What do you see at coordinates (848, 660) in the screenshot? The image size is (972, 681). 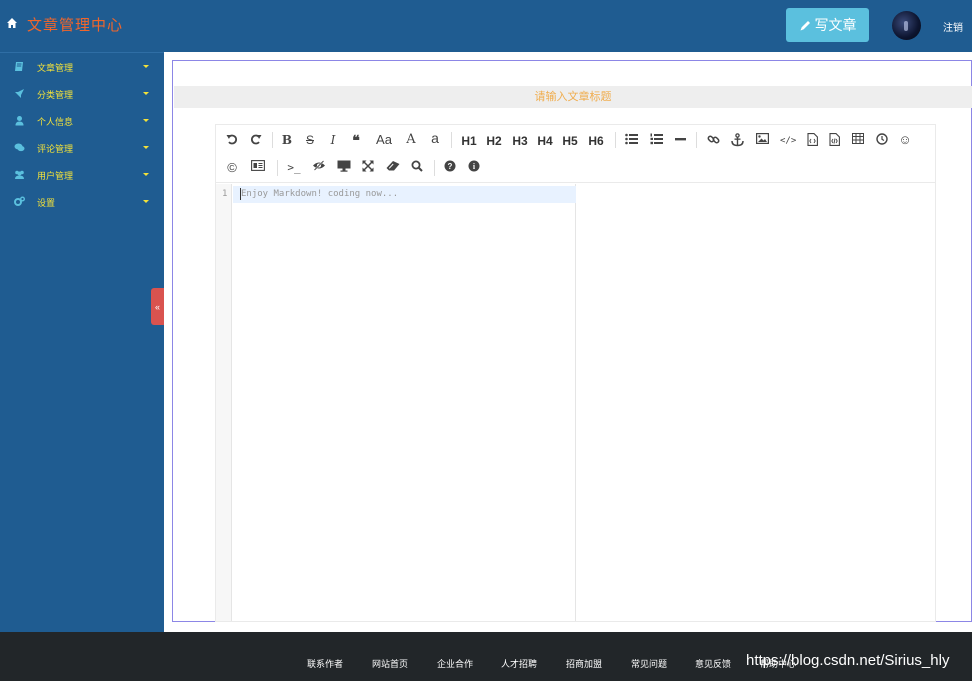 I see `watermark: https://blog.csdn.net/Sirius_hly` at bounding box center [848, 660].